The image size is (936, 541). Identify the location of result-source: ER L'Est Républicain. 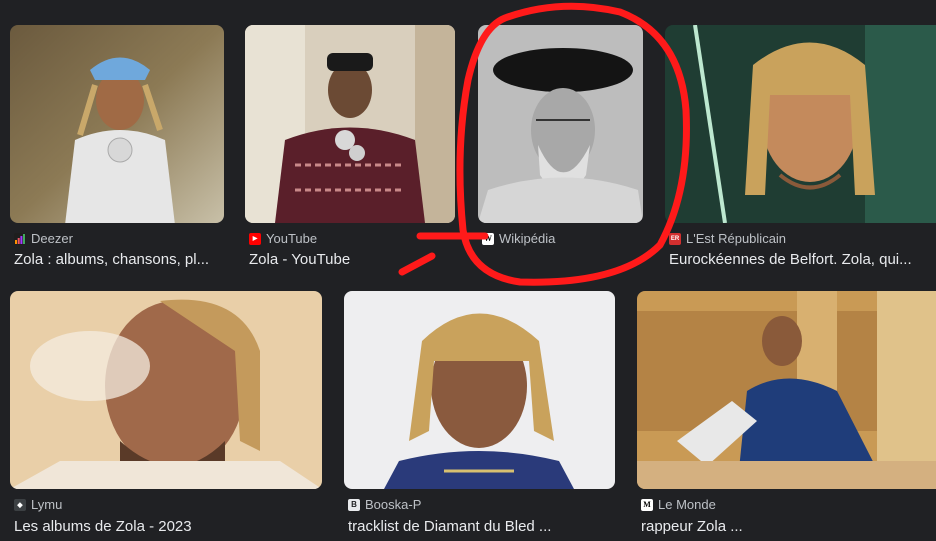
(727, 238).